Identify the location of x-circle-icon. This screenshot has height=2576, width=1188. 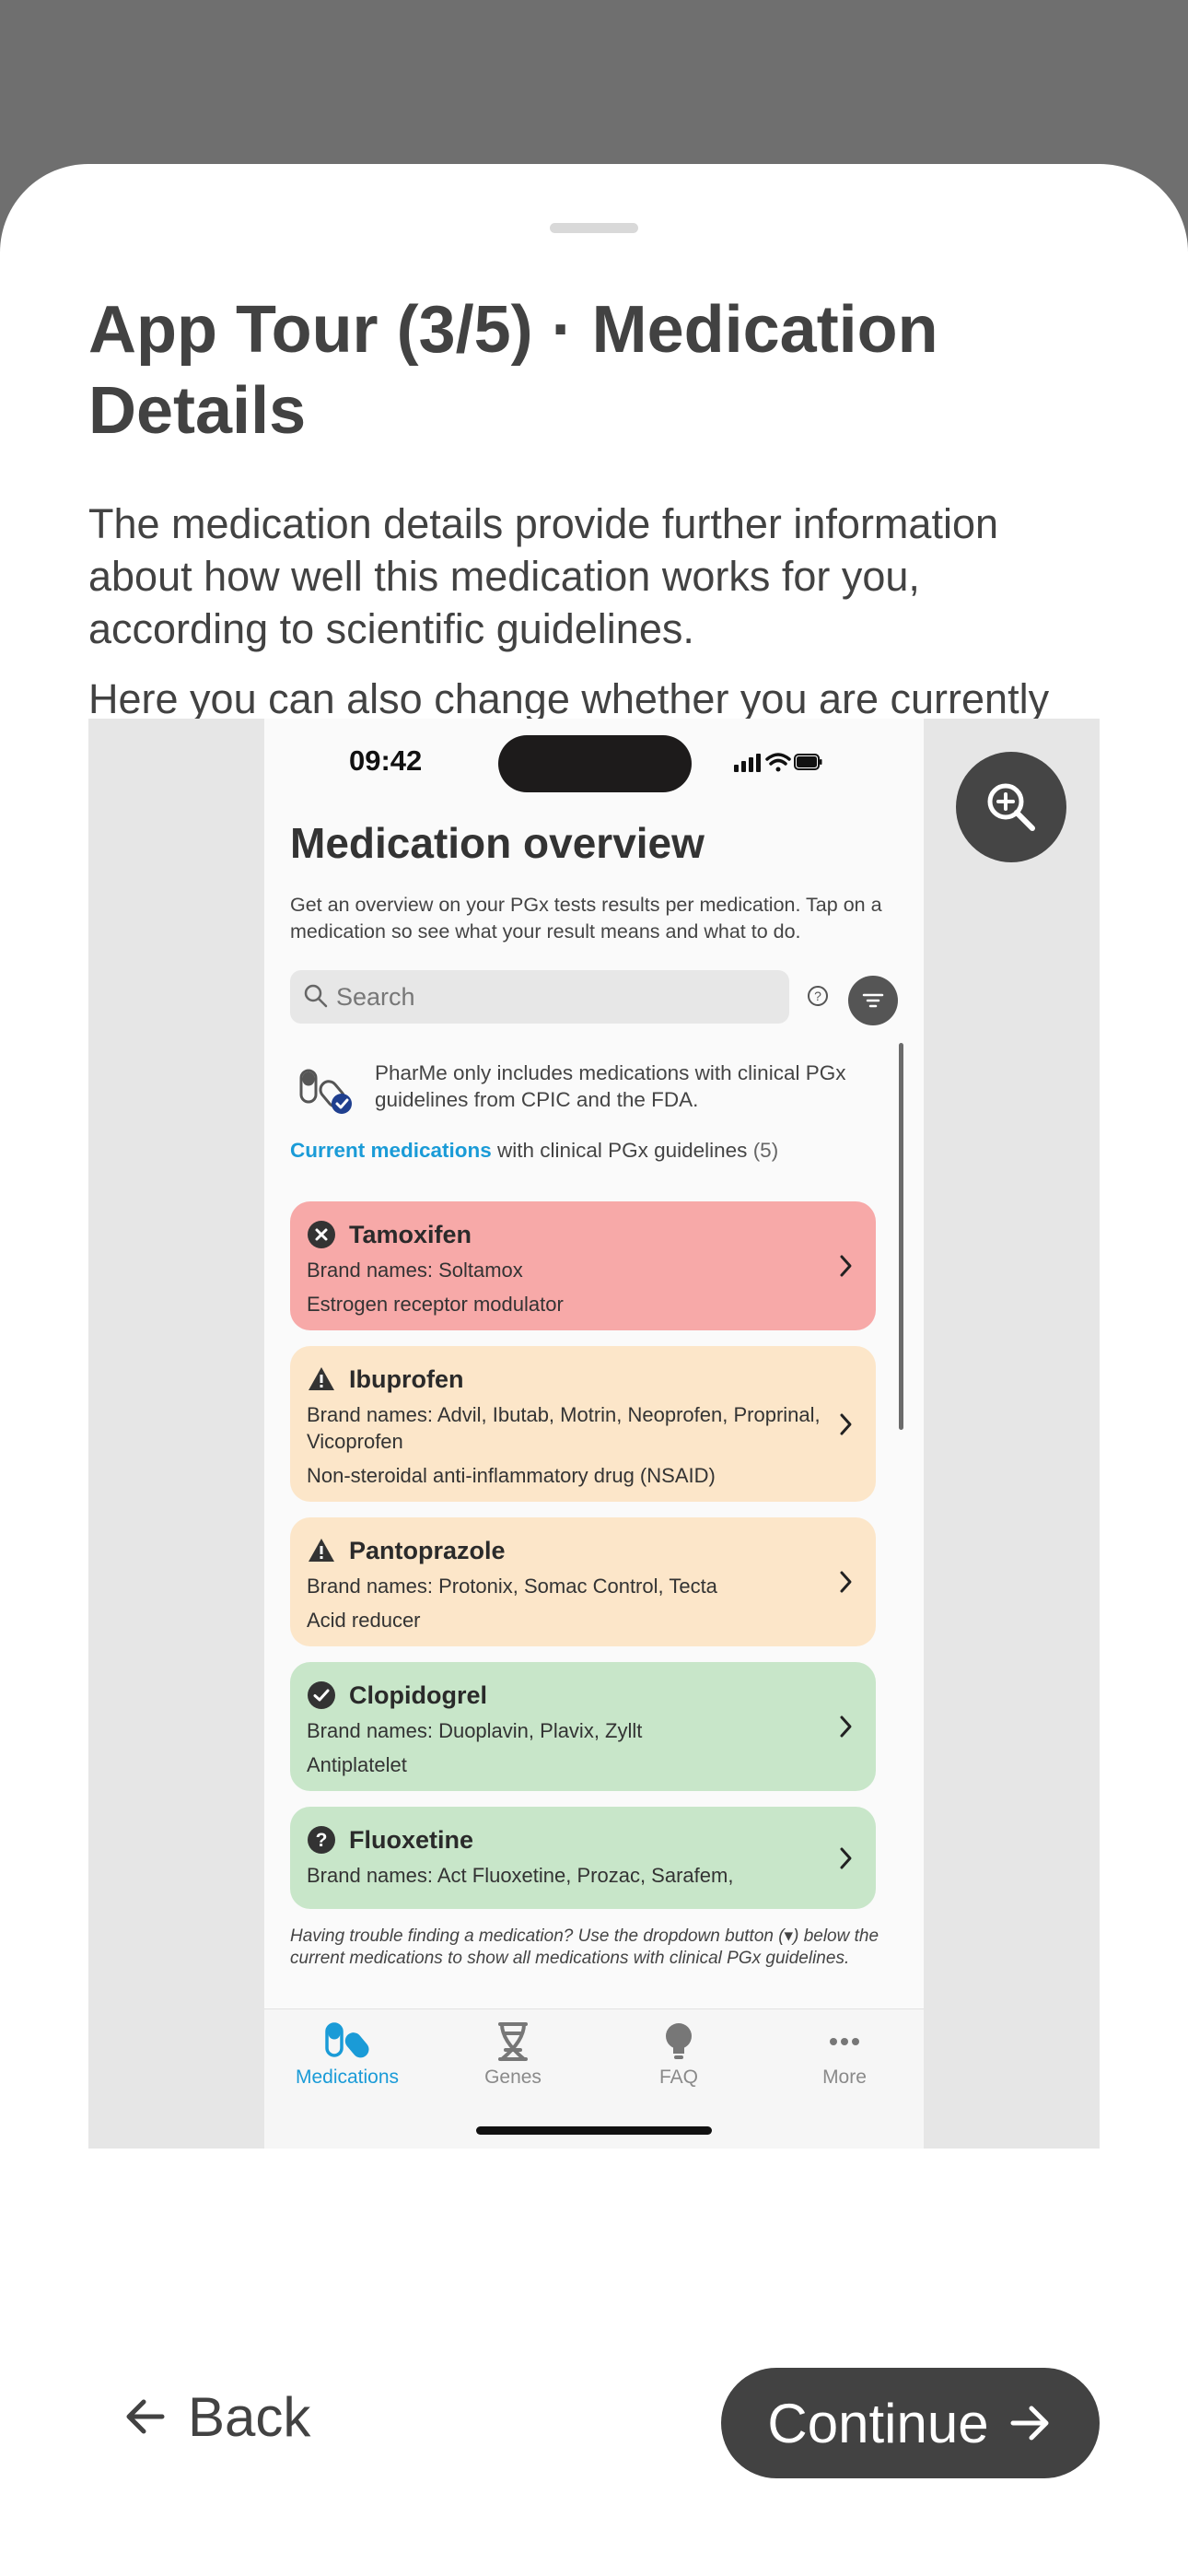
(321, 1234).